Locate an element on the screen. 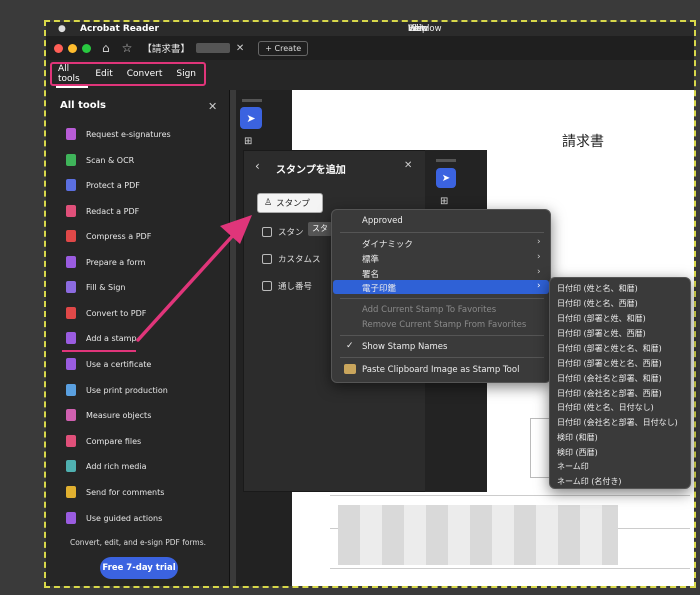 The image size is (700, 595). custom-stamp-option: カスタムス is located at coordinates (291, 259).